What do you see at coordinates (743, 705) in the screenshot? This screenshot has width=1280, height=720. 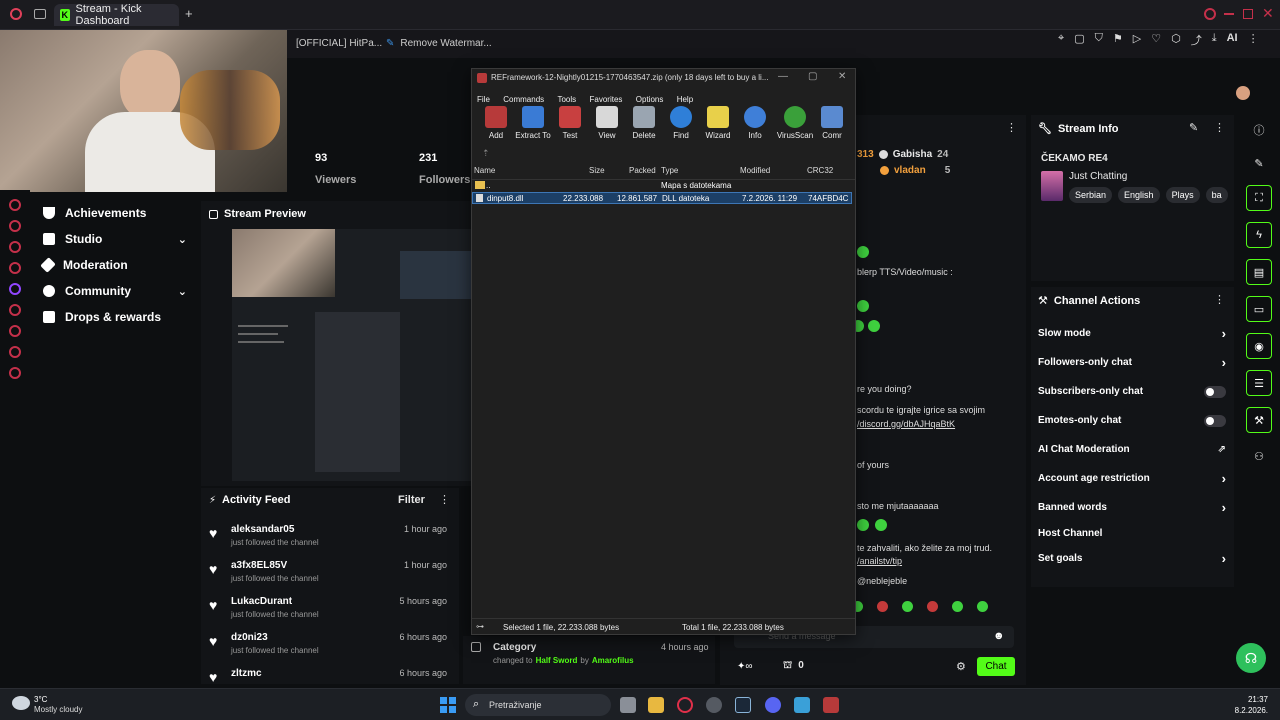 I see `steam-icon` at bounding box center [743, 705].